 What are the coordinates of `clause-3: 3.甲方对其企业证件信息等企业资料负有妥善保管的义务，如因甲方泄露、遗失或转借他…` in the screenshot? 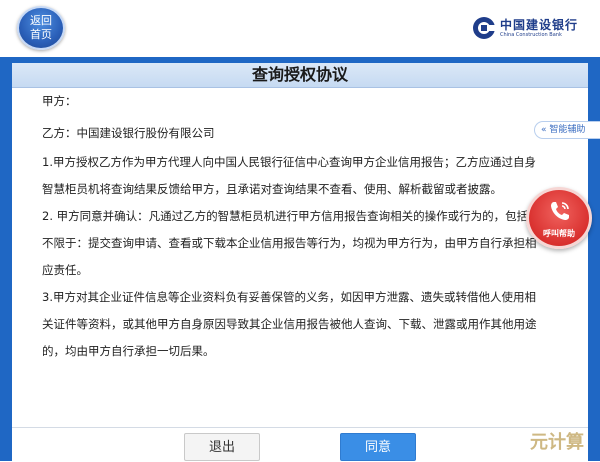 It's located at (294, 324).